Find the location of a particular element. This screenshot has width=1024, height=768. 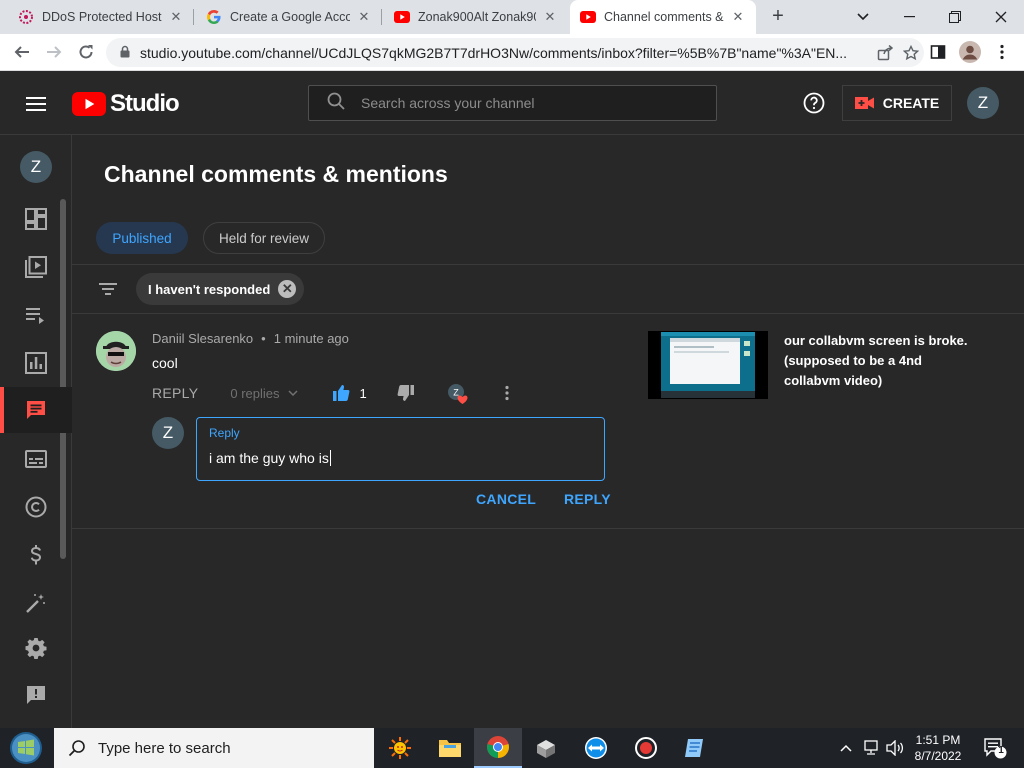

reply-input: Reply i am the guy who is is located at coordinates (400, 449).